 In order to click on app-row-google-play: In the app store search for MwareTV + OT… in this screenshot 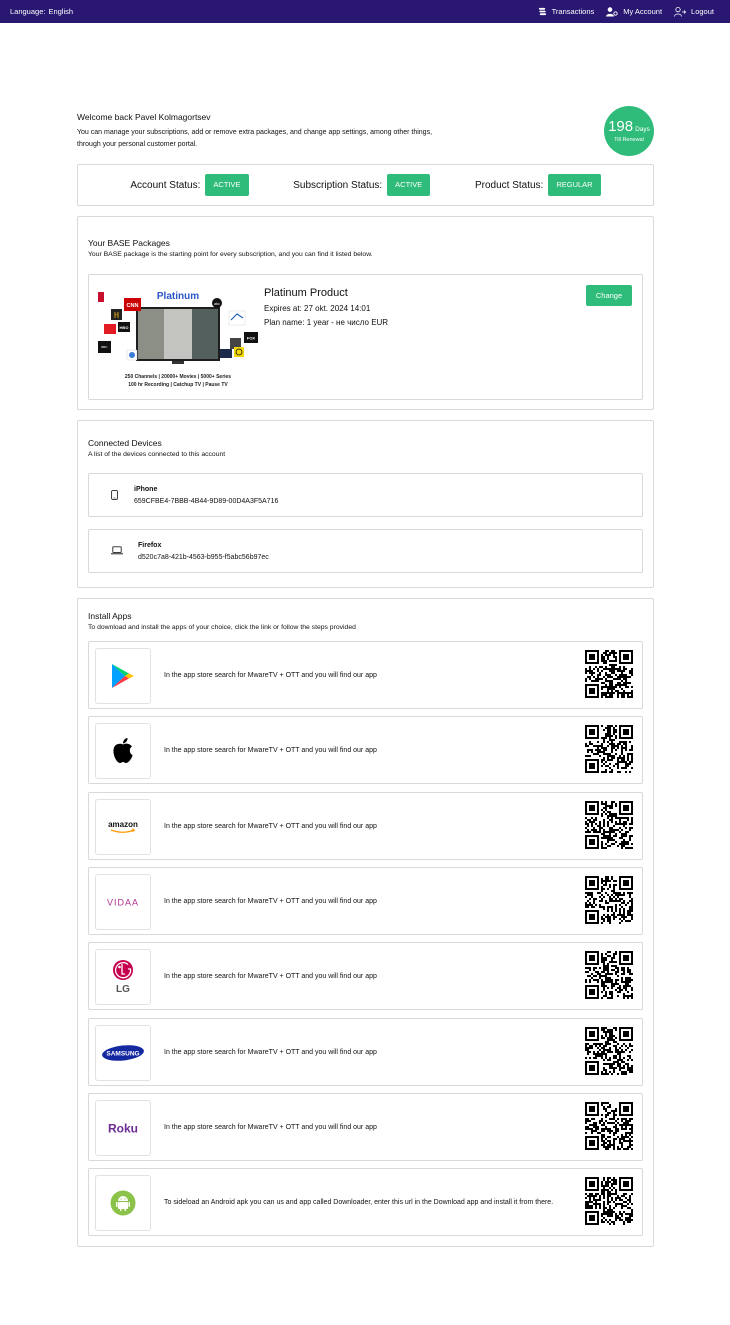, I will do `click(365, 675)`.